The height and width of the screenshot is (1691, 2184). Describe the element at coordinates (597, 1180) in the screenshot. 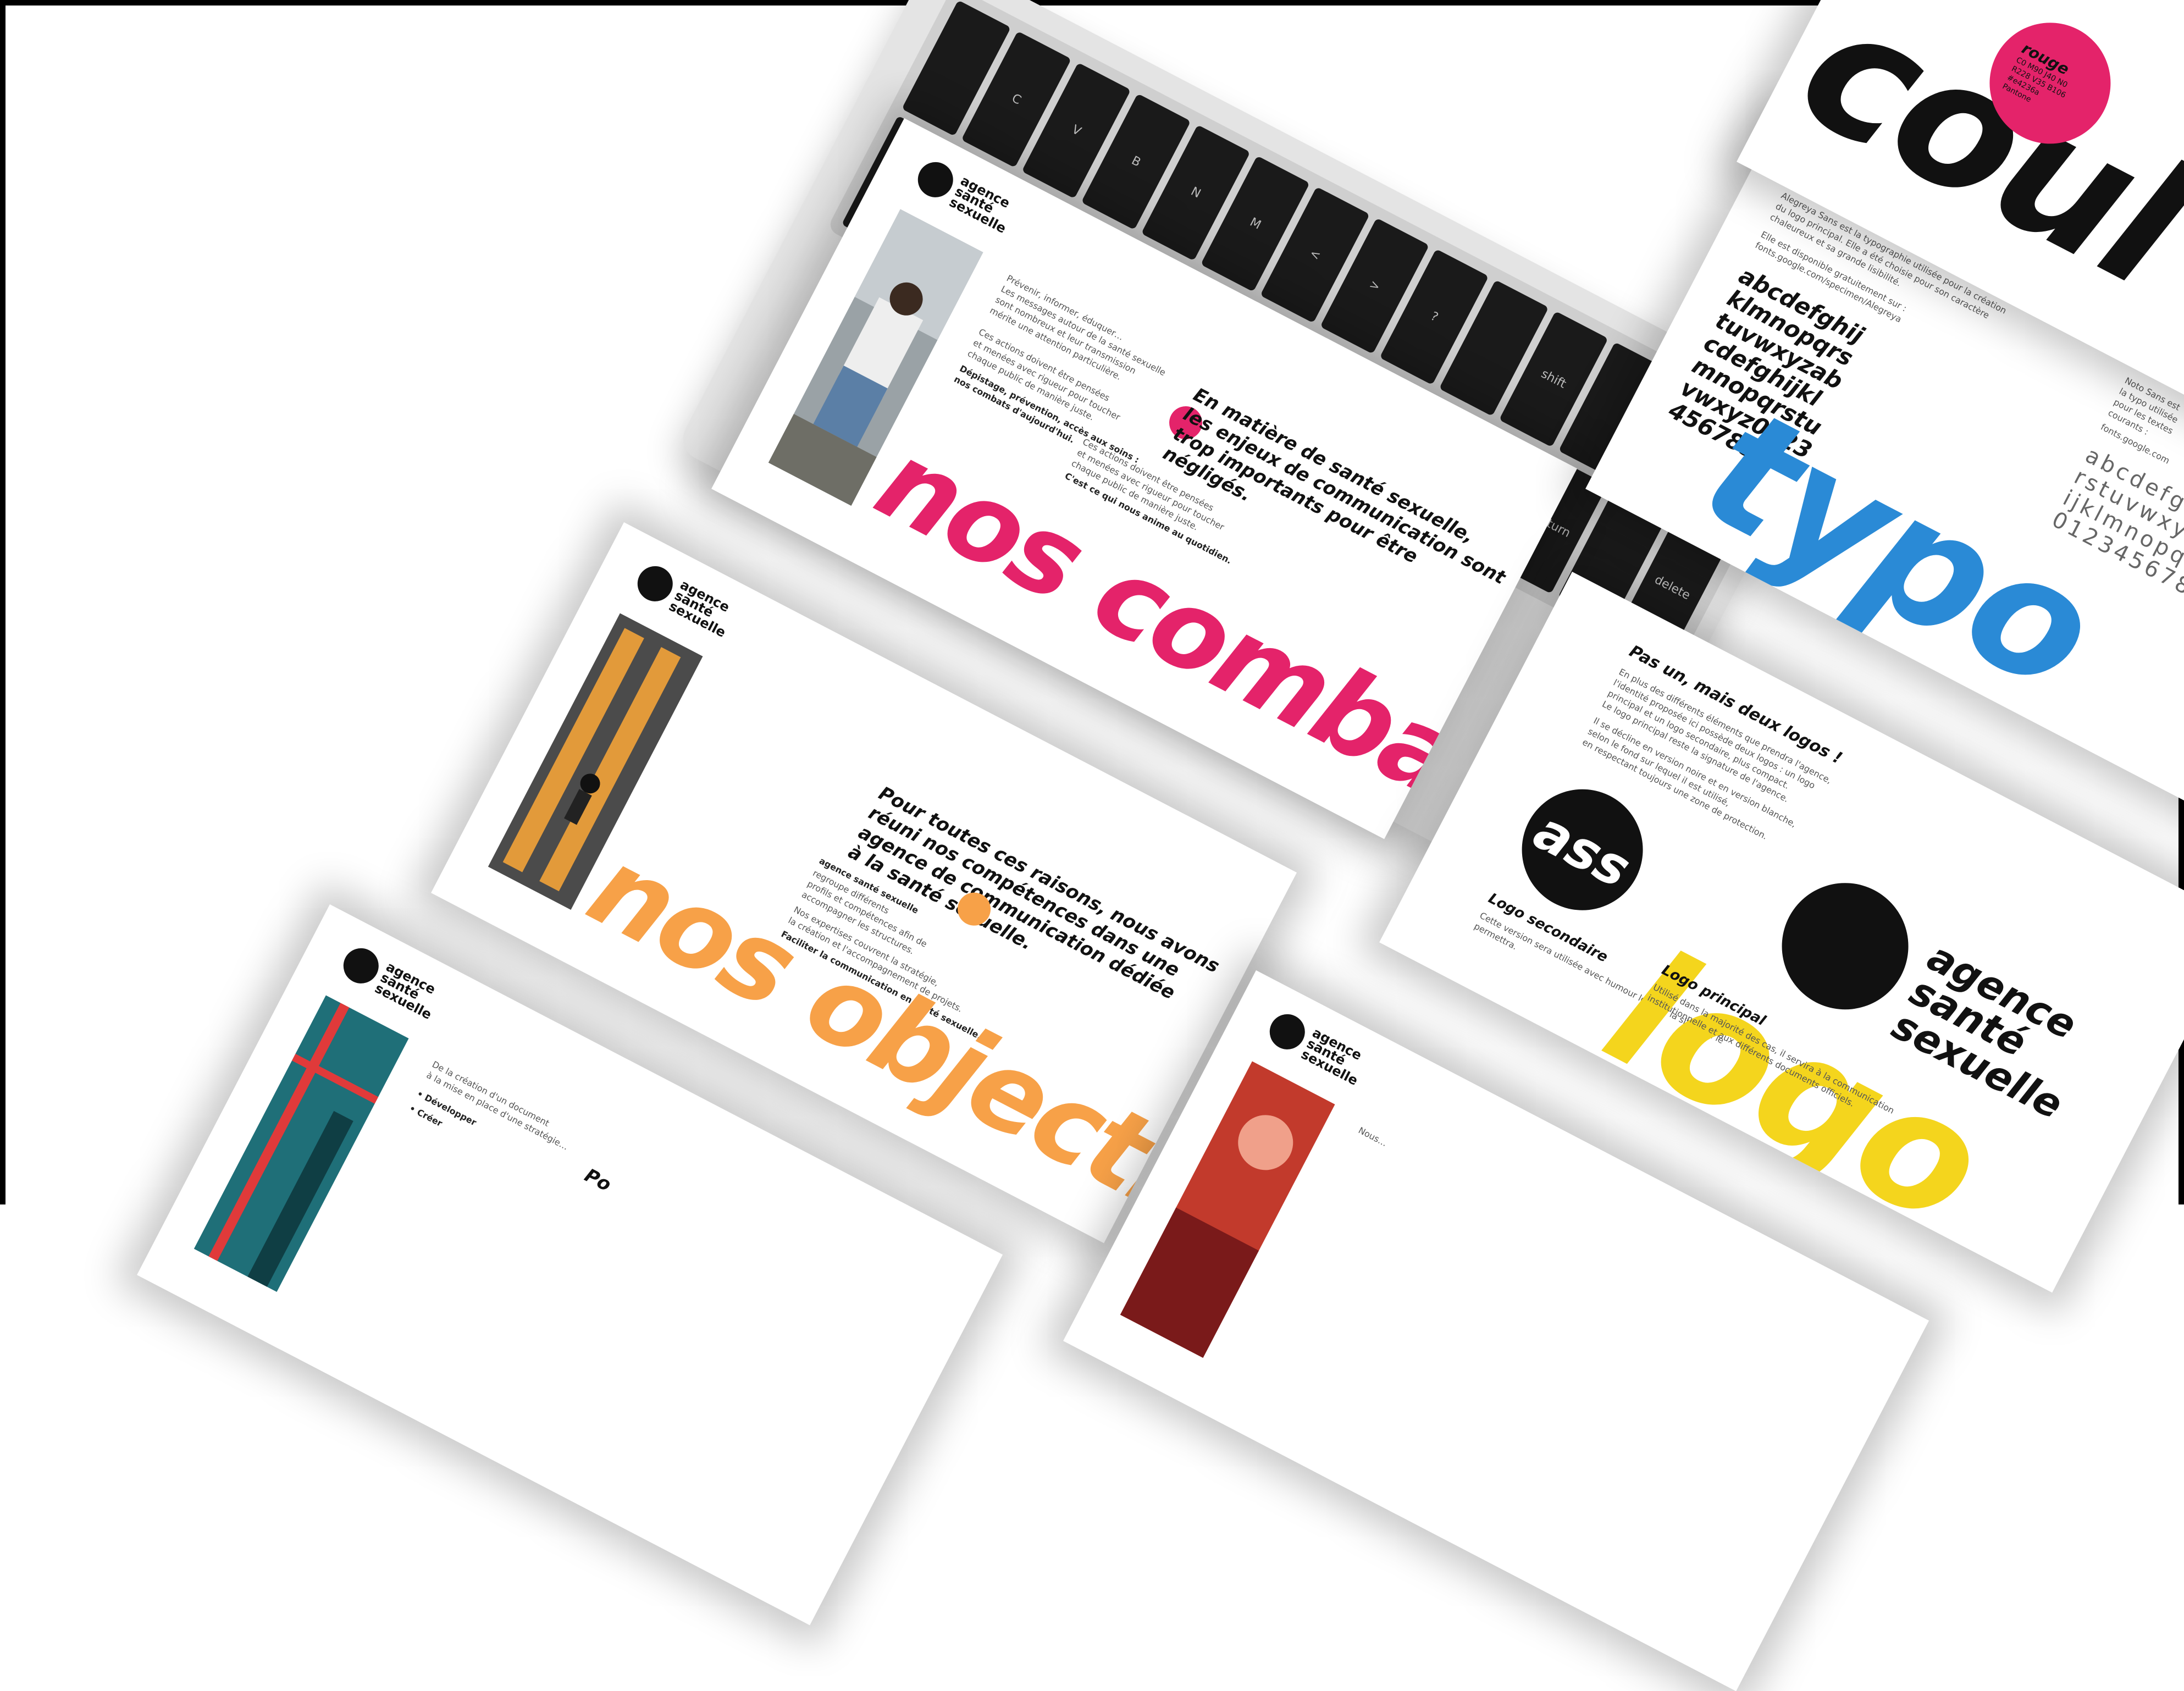

I see `fourth-title-fragment: Po` at that location.